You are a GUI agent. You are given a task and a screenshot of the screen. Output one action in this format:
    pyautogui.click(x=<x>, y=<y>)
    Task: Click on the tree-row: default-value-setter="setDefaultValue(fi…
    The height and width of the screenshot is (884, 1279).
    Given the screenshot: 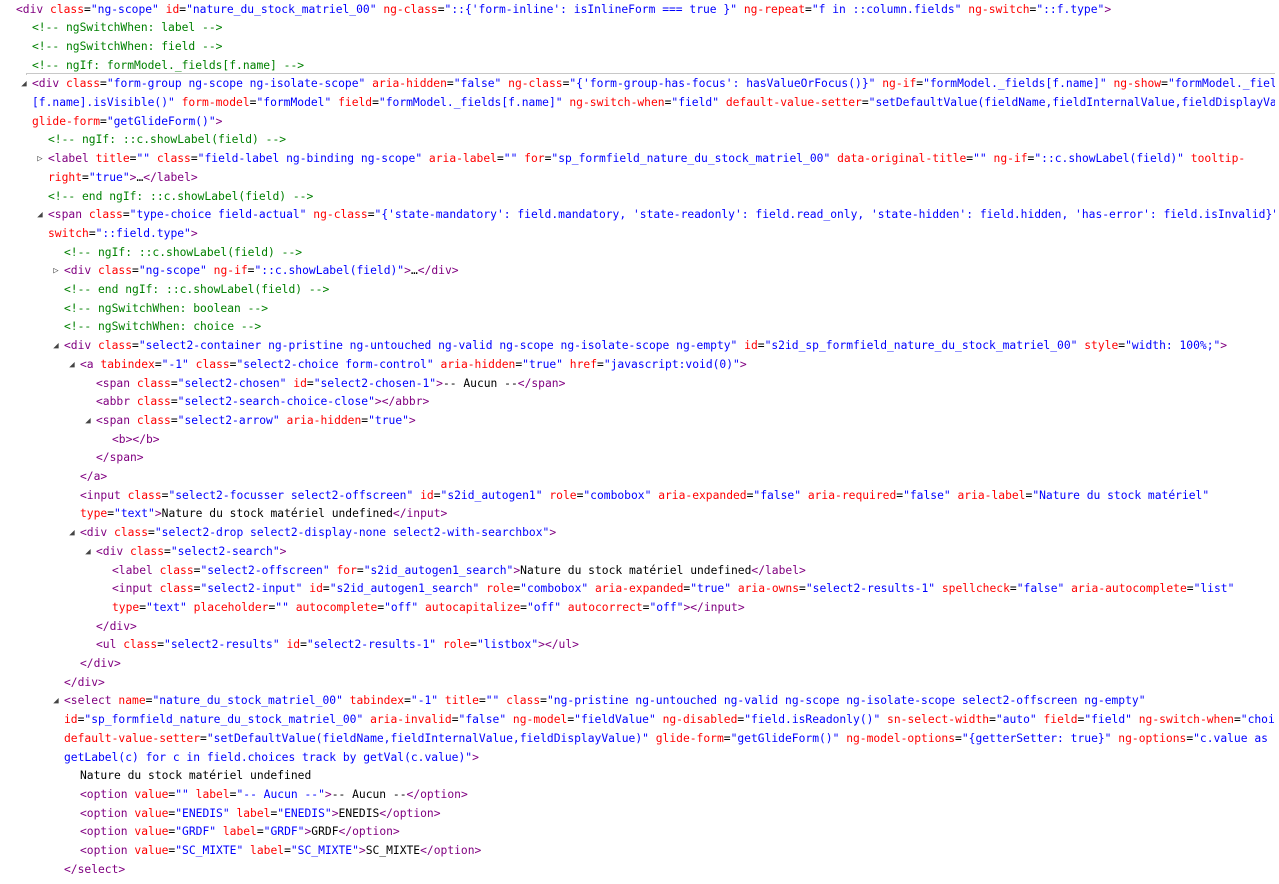 What is the action you would take?
    pyautogui.click(x=639, y=739)
    